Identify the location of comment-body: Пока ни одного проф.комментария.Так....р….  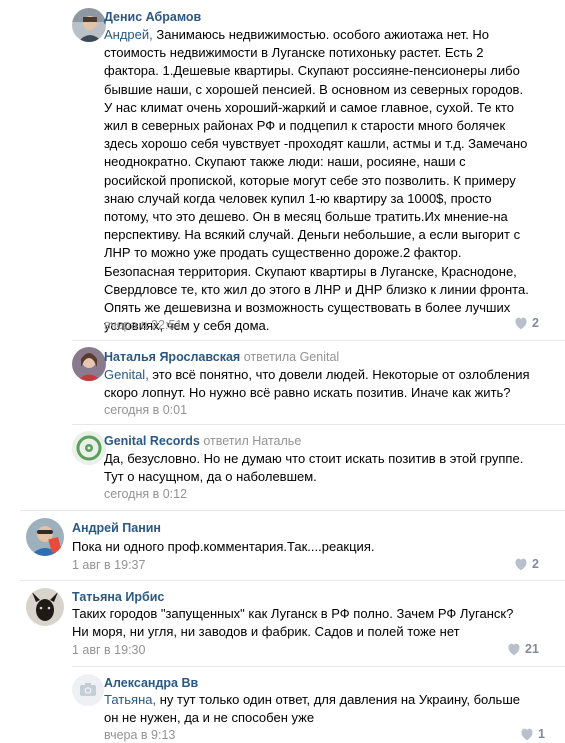
(223, 546).